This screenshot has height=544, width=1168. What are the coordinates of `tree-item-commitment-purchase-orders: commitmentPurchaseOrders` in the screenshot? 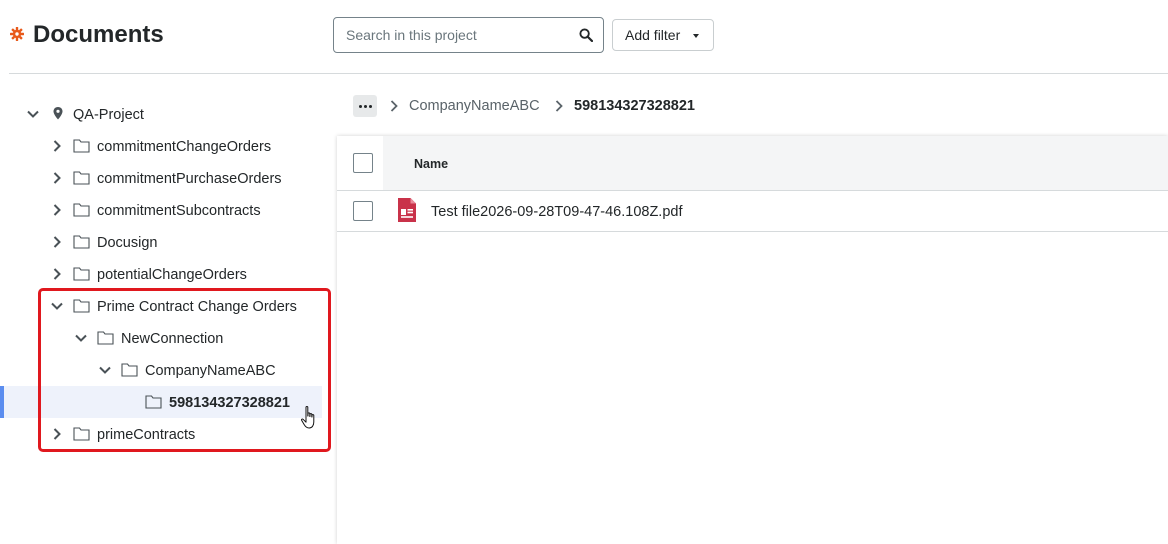 It's located at (161, 178).